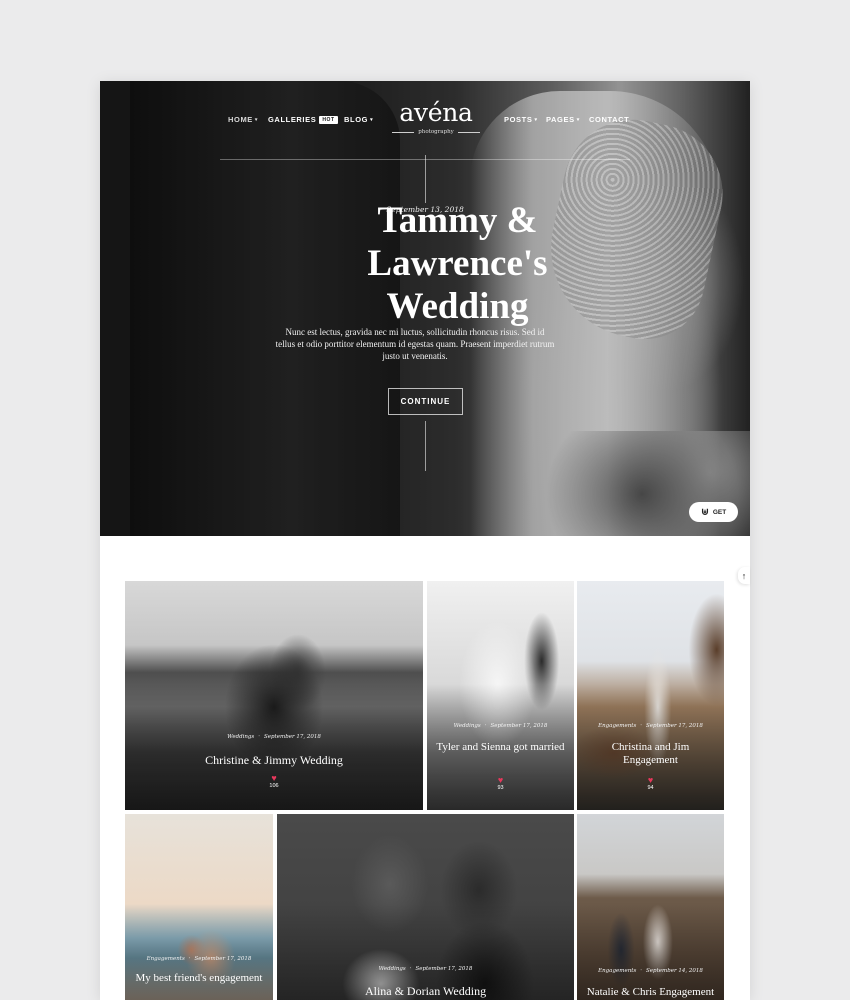 The width and height of the screenshot is (850, 1000). Describe the element at coordinates (425, 179) in the screenshot. I see `decorative-line-top` at that location.